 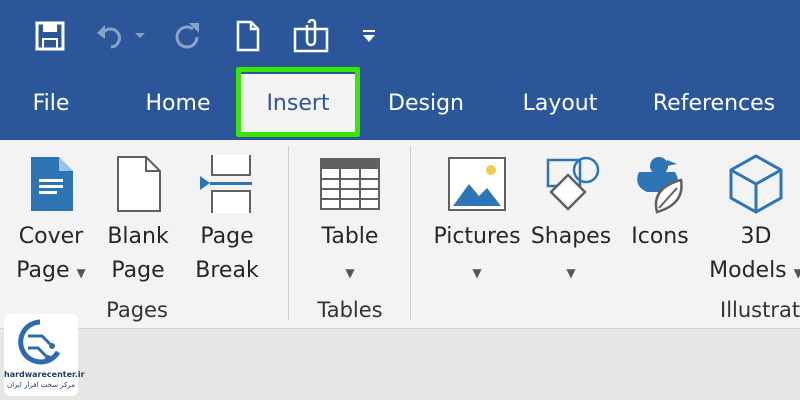 I want to click on blank-page-button: Blank Page, so click(x=138, y=218).